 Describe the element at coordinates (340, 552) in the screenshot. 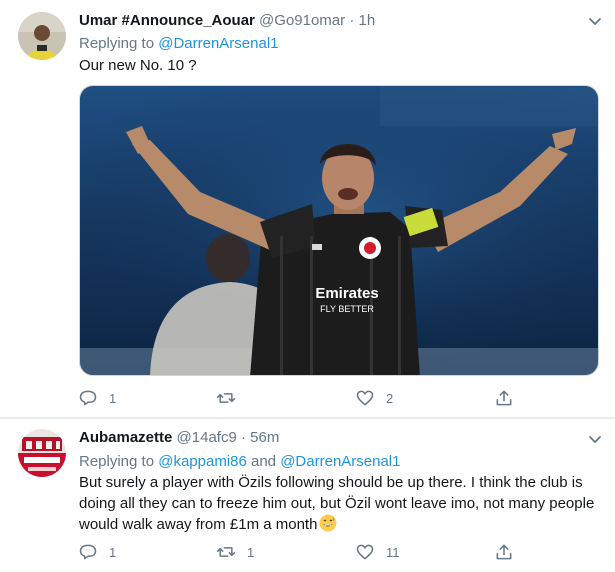

I see `tweet-actions: 1 1 11` at that location.